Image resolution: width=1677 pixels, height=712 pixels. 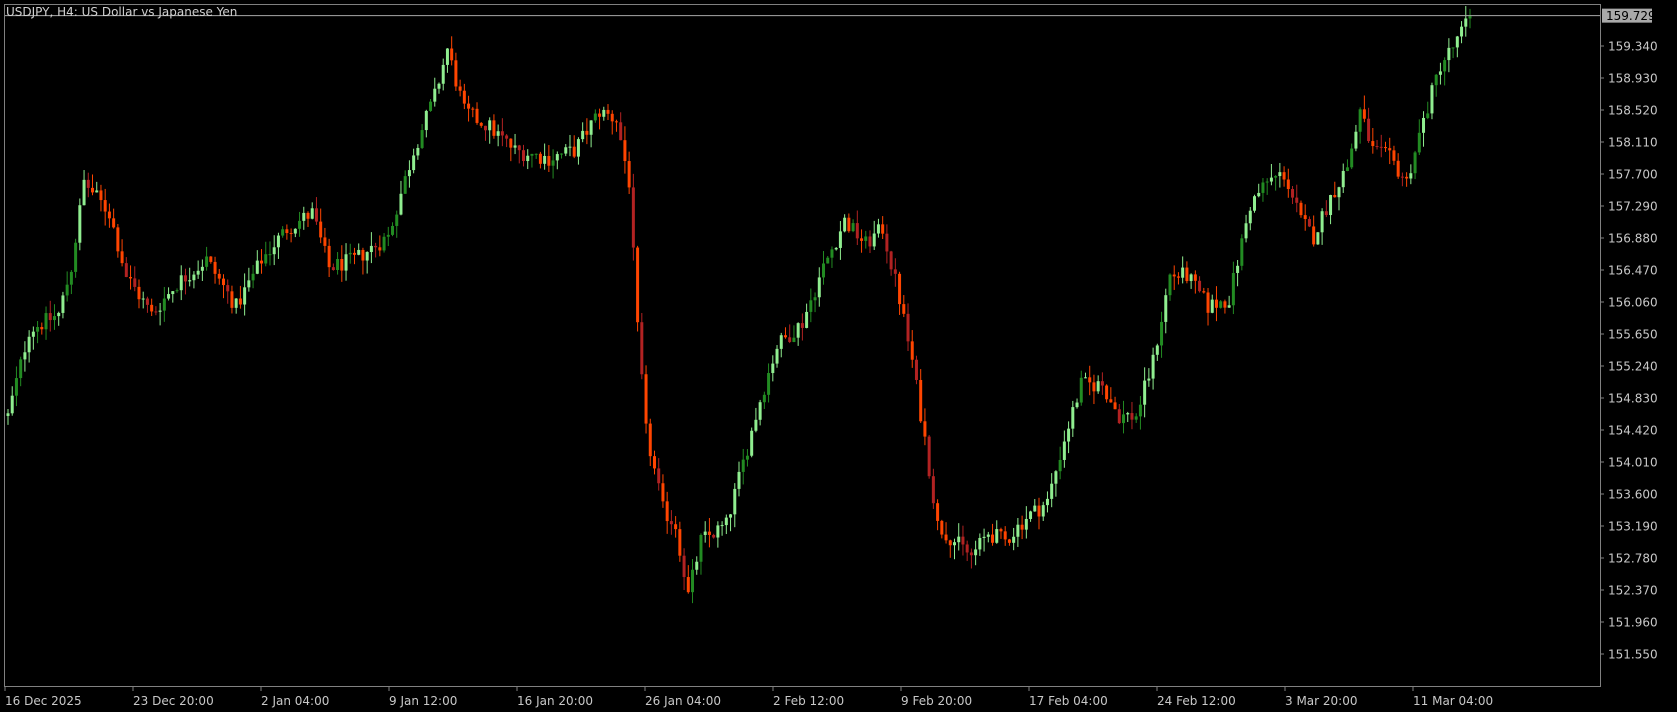 I want to click on y-tick-label: 154.420, so click(x=1633, y=431).